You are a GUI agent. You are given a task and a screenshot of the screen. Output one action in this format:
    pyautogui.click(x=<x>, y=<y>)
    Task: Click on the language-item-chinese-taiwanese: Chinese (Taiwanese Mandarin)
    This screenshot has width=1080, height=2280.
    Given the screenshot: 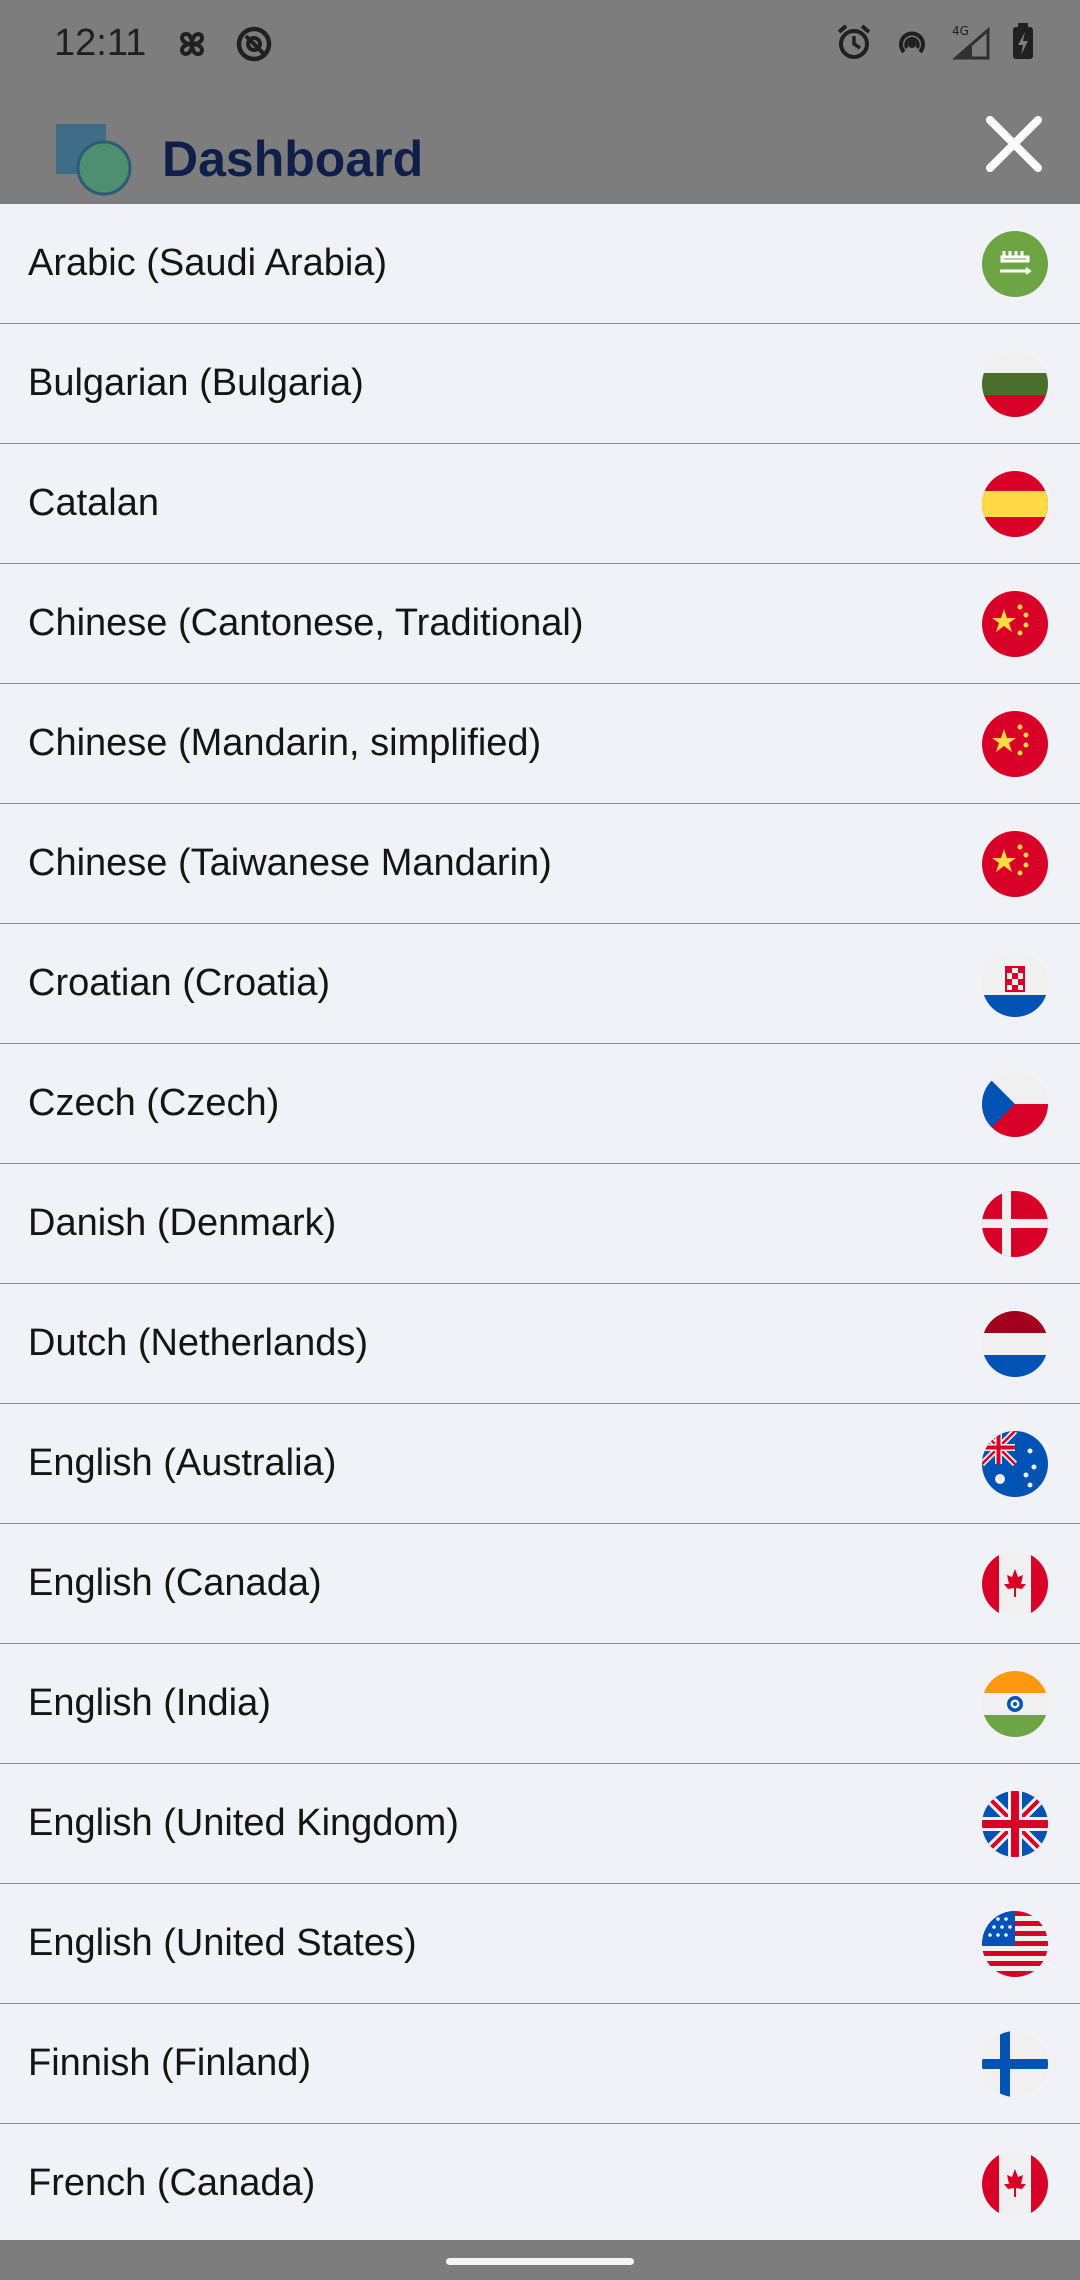 What is the action you would take?
    pyautogui.click(x=540, y=864)
    